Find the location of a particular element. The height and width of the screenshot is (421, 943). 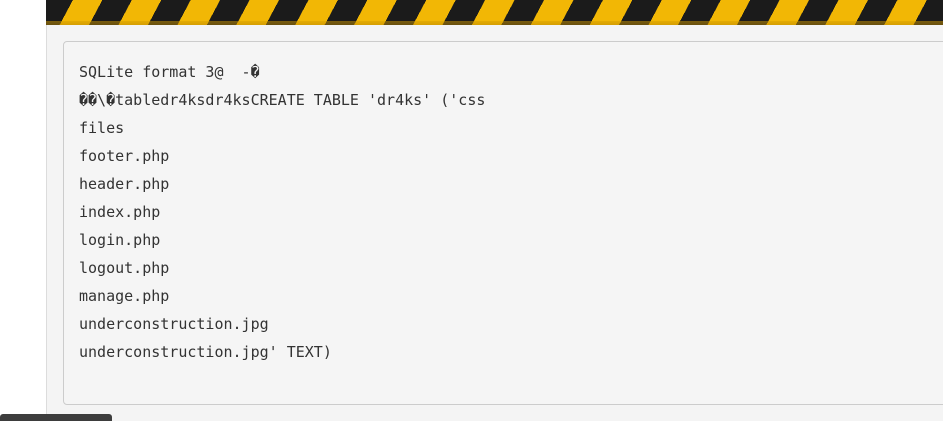

code-line: index.php is located at coordinates (120, 212).